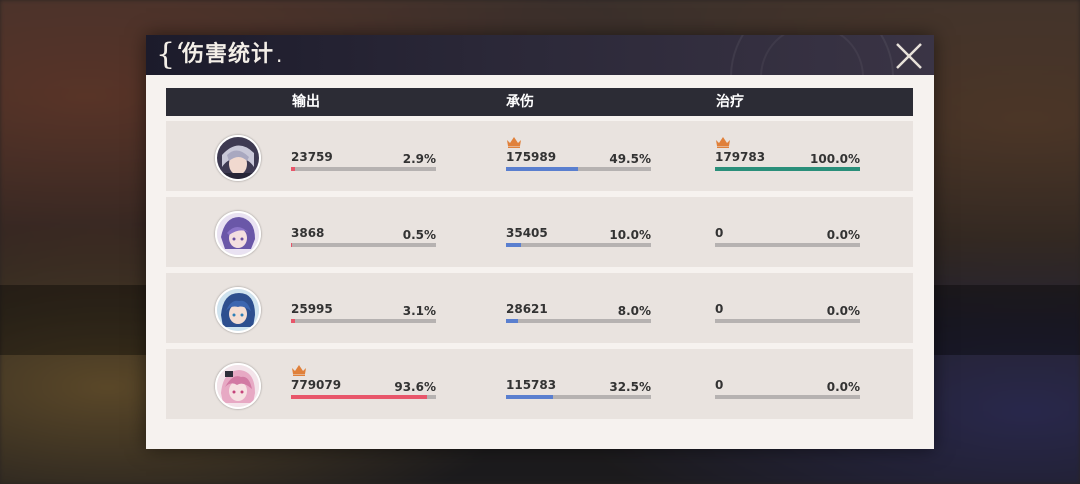 The width and height of the screenshot is (1080, 484). What do you see at coordinates (740, 157) in the screenshot?
I see `heal-value: 179783` at bounding box center [740, 157].